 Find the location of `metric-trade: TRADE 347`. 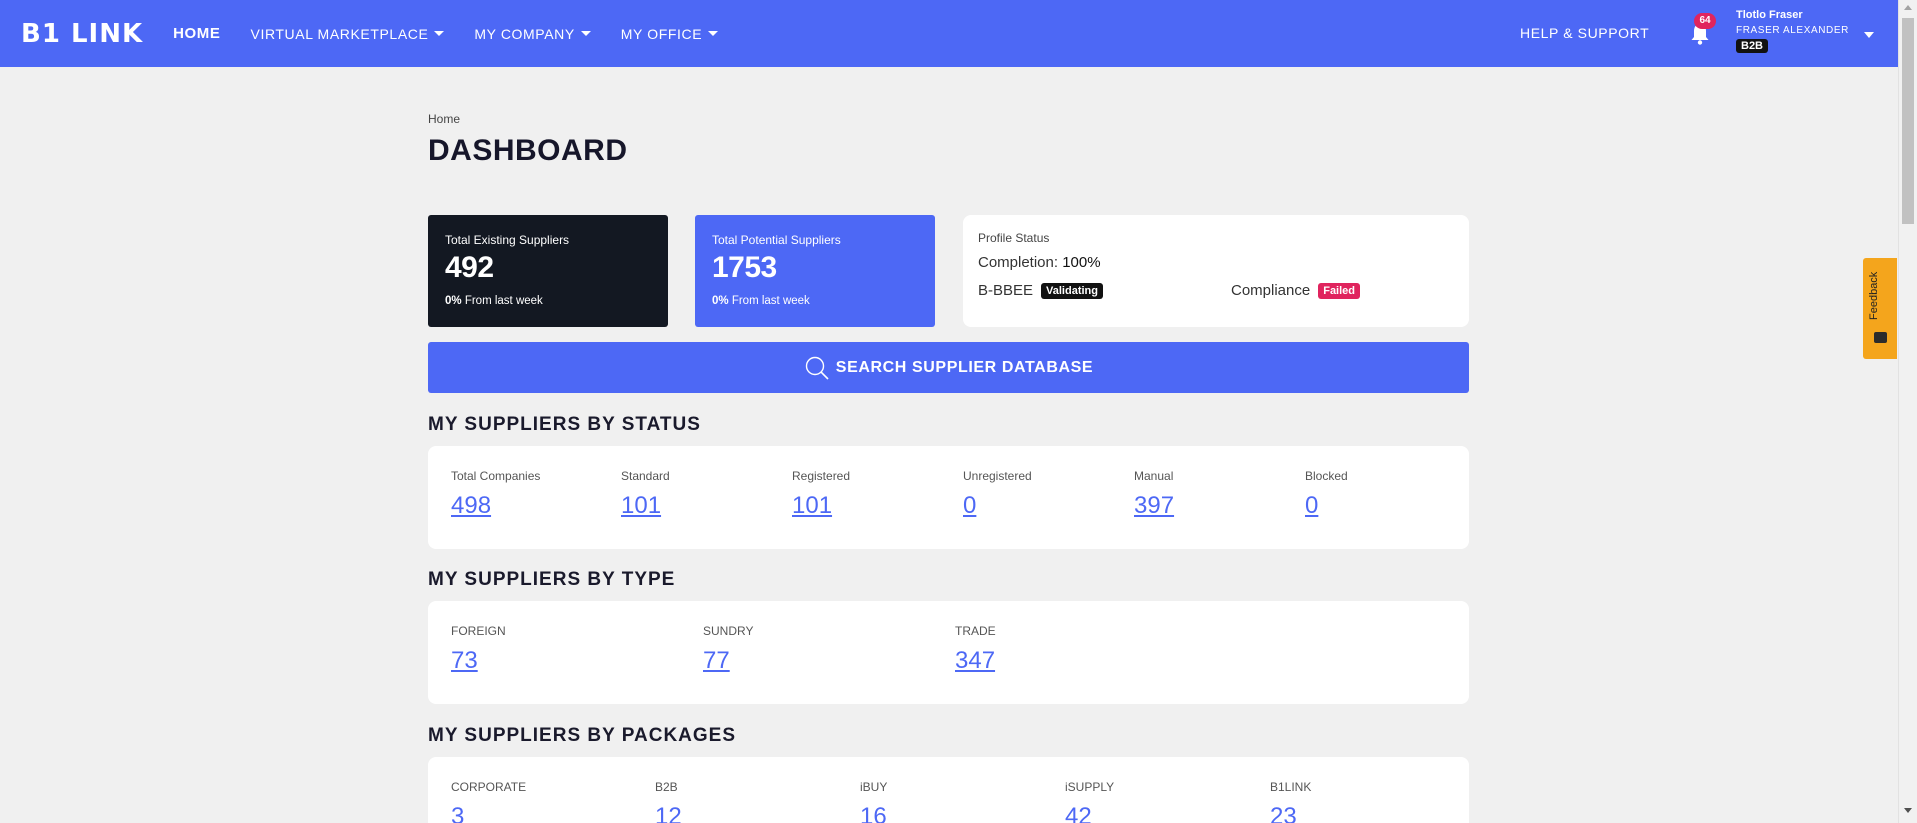

metric-trade: TRADE 347 is located at coordinates (975, 649).